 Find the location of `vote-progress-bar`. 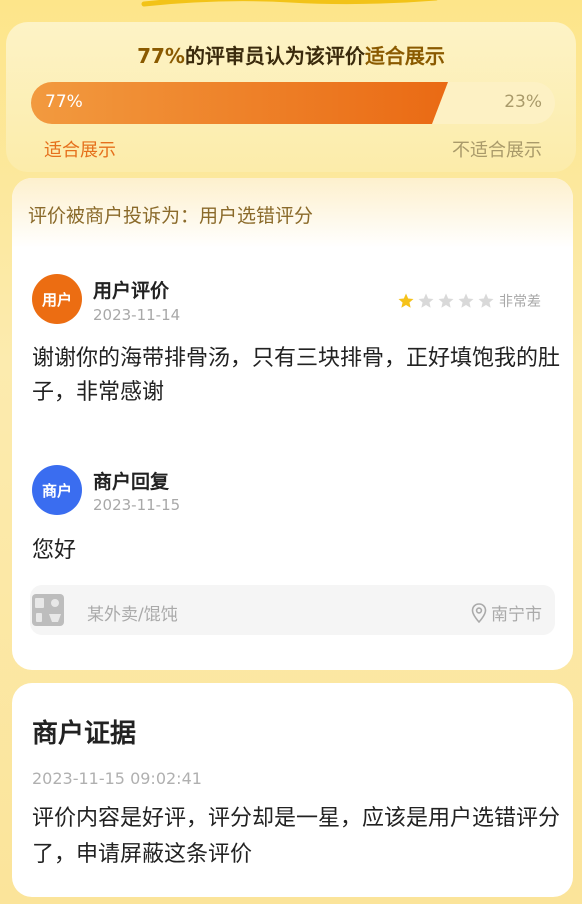

vote-progress-bar is located at coordinates (293, 103).